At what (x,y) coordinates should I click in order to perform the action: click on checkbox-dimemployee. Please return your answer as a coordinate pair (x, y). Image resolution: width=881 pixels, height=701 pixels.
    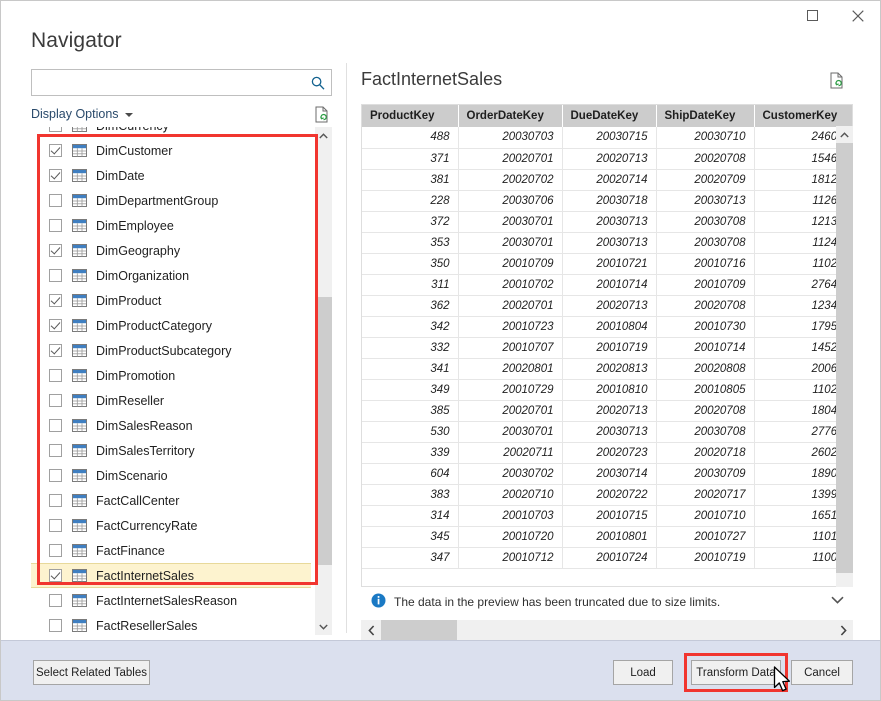
    Looking at the image, I should click on (55, 225).